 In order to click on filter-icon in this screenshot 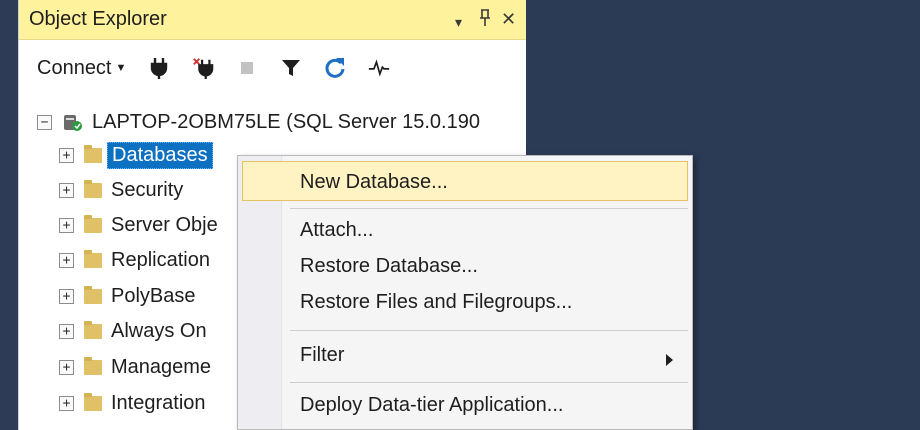, I will do `click(291, 68)`.